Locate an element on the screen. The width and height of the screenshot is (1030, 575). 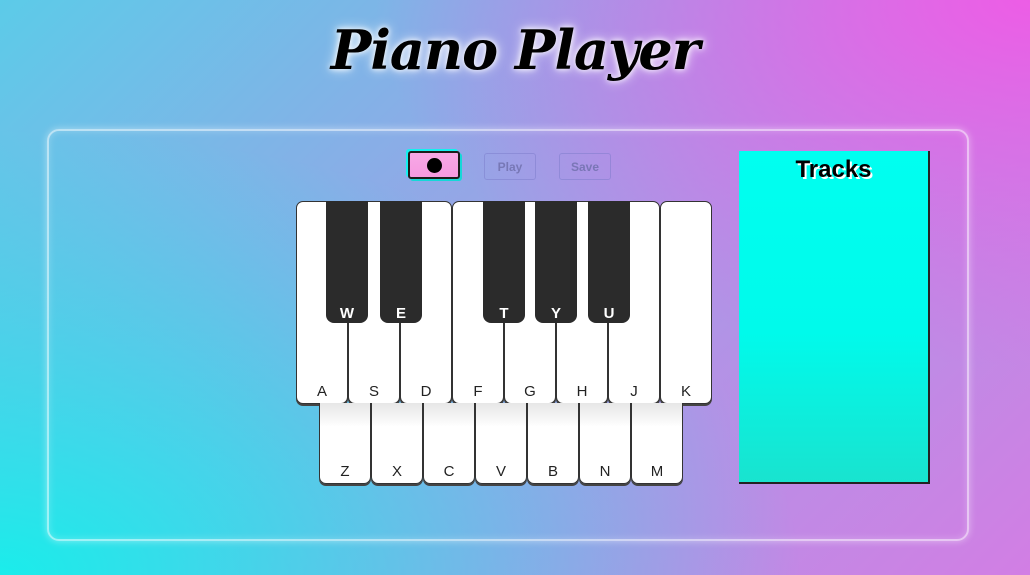
key-label: Z is located at coordinates (345, 471).